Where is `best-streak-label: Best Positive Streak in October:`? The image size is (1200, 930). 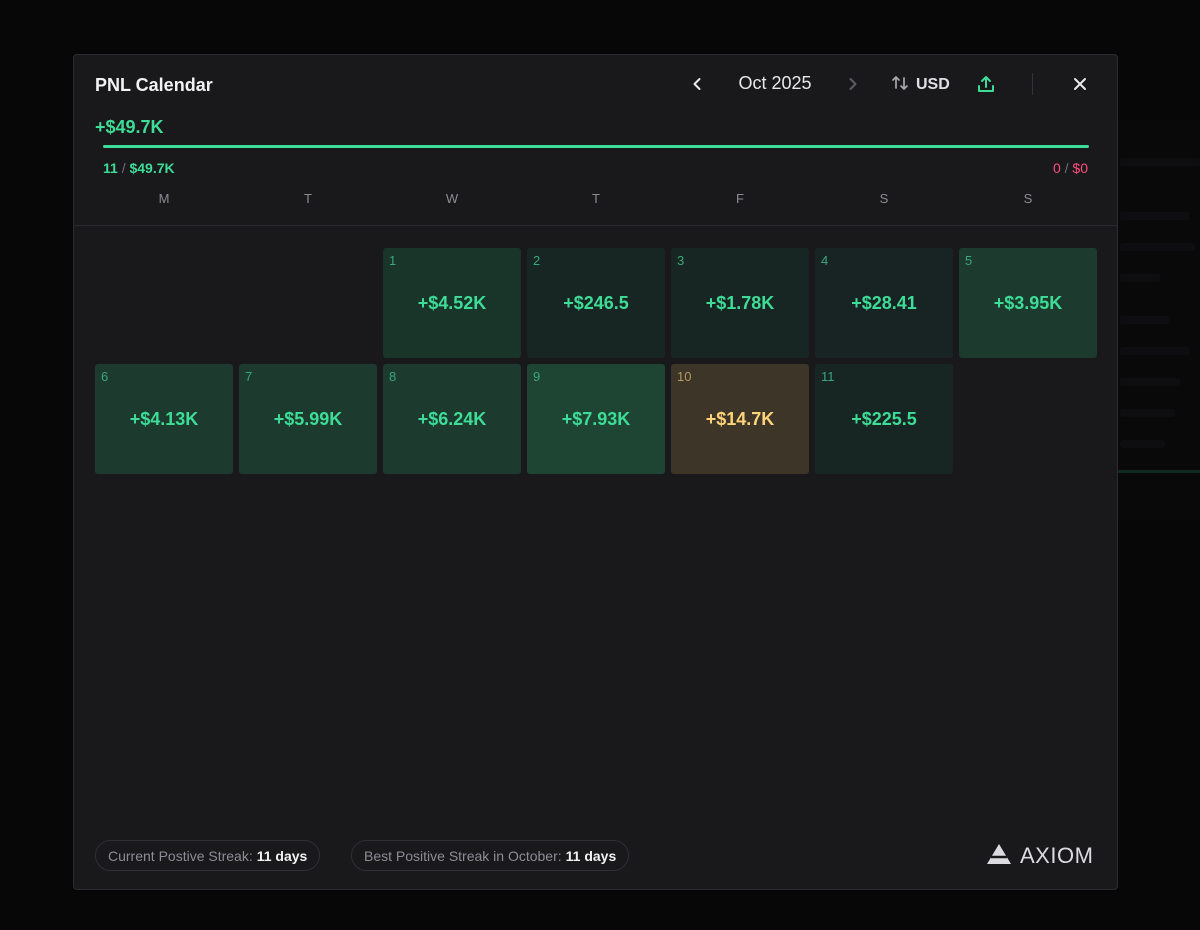 best-streak-label: Best Positive Streak in October: is located at coordinates (463, 855).